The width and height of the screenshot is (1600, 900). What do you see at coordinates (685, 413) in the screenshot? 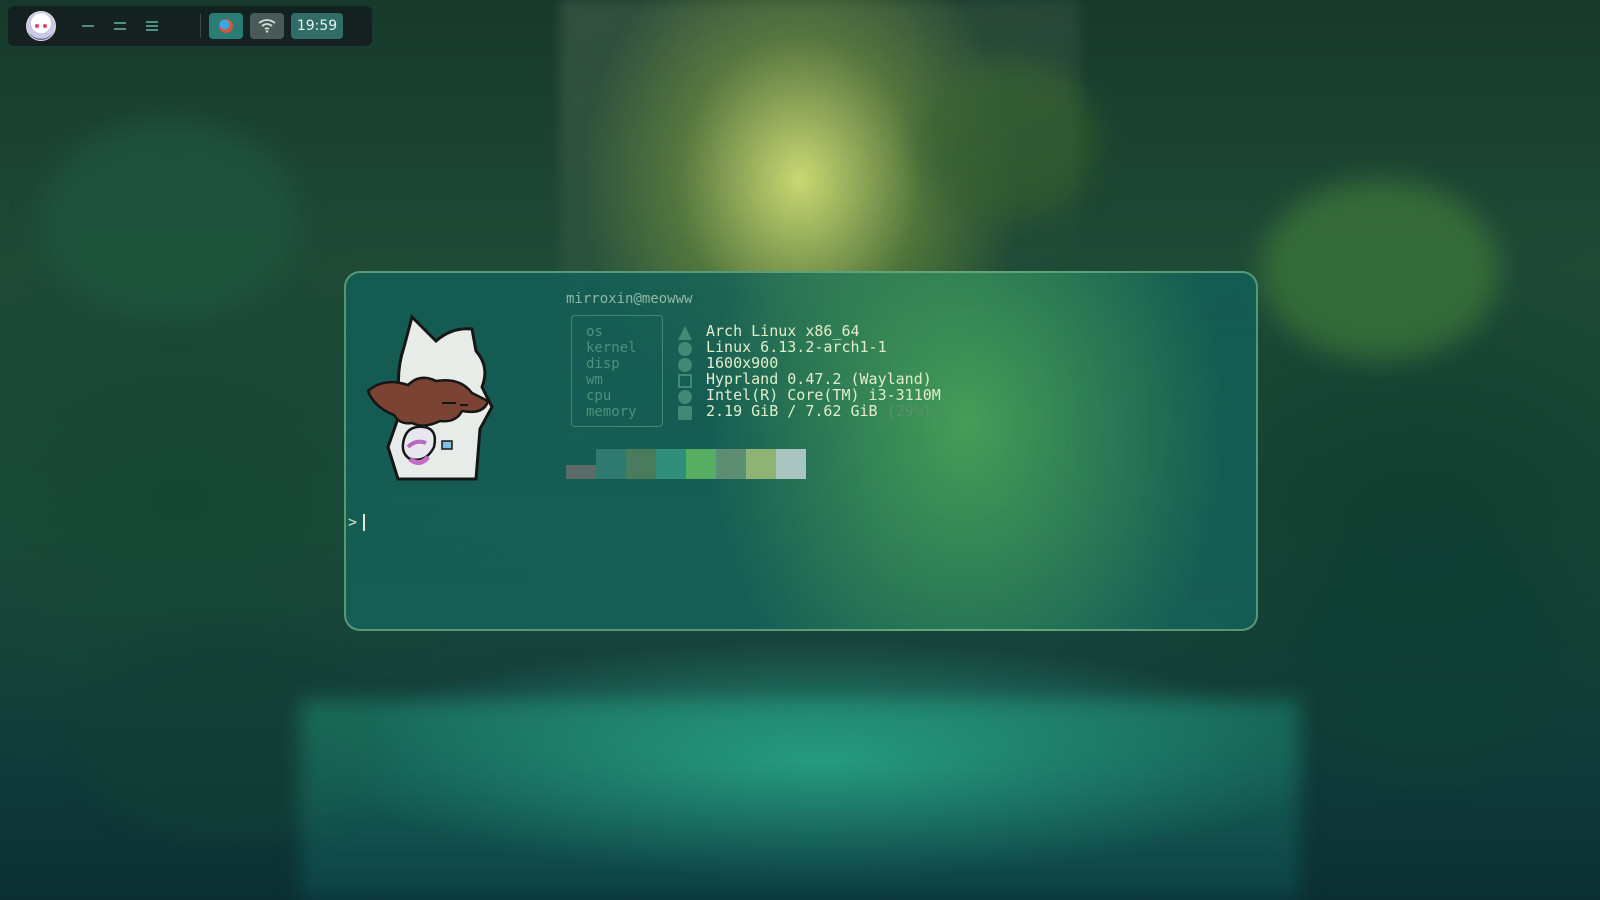
I see `memory-icon` at bounding box center [685, 413].